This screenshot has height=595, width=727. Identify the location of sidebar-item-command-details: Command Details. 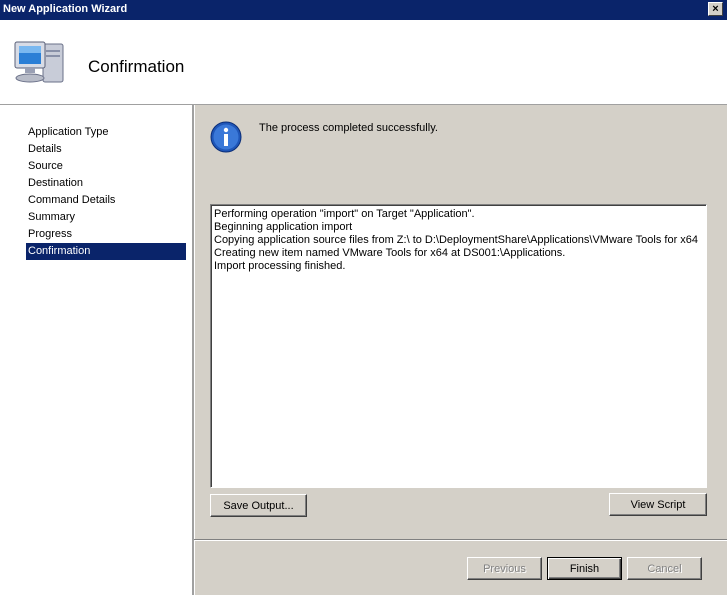
(106, 200).